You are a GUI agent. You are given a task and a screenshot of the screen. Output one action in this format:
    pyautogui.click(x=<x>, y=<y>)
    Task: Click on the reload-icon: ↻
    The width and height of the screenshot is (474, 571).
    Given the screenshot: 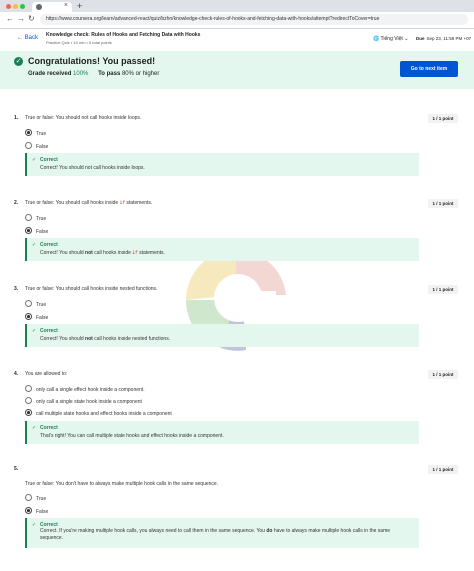 What is the action you would take?
    pyautogui.click(x=31, y=18)
    